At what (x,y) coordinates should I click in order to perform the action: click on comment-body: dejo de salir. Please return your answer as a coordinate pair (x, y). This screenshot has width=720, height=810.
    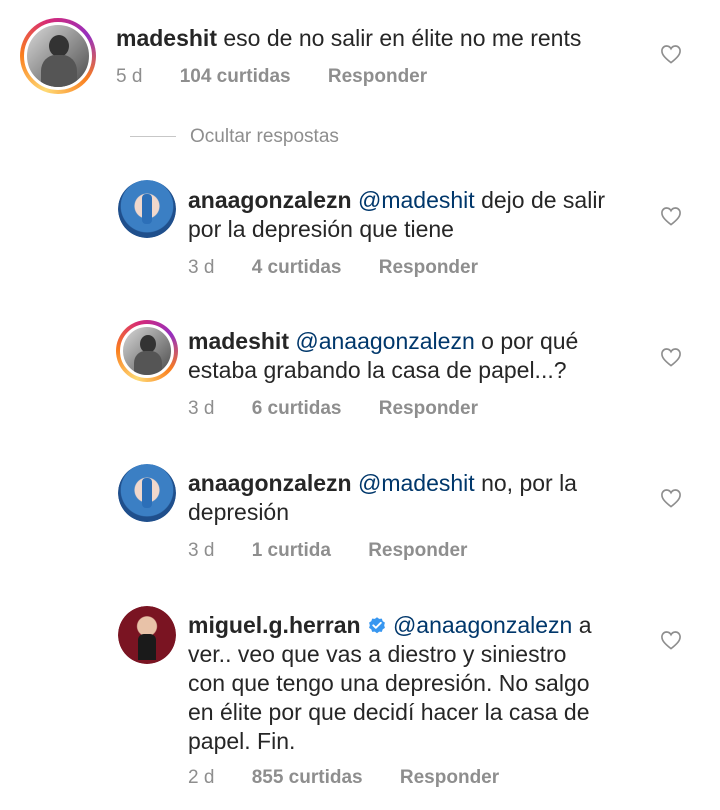
    Looking at the image, I should click on (543, 200).